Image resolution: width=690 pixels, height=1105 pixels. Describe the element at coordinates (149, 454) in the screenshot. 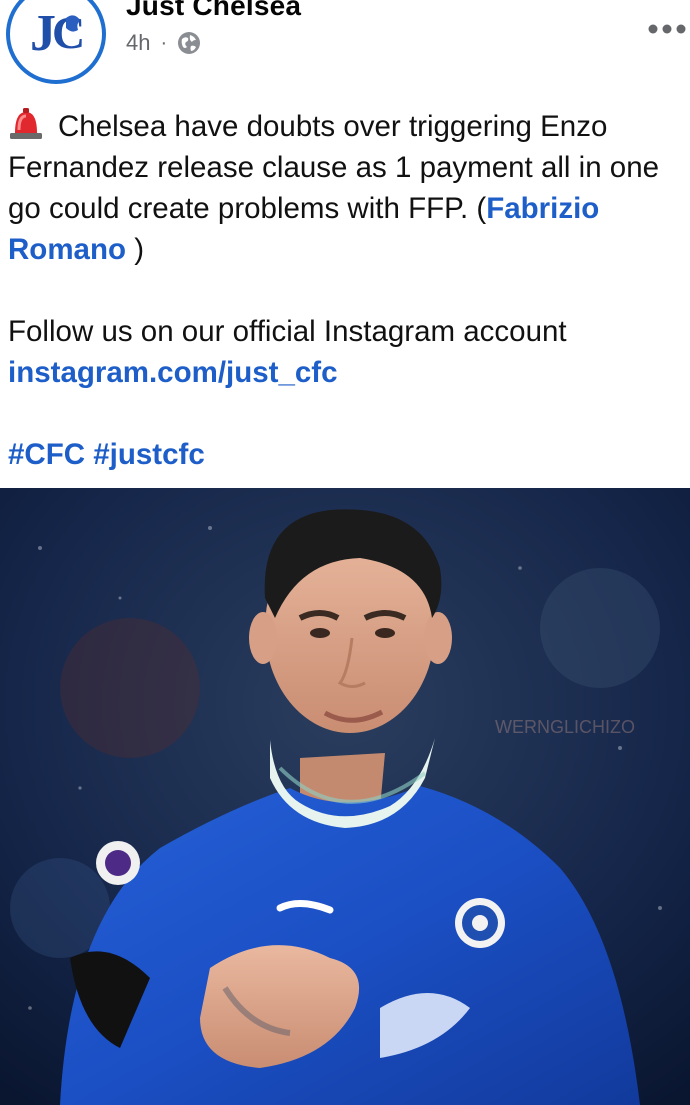

I see `hashtag-justcfc: #justcfc` at that location.